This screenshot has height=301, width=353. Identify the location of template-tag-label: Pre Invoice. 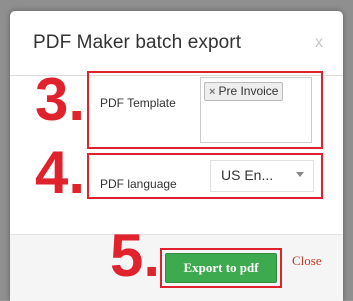
(248, 91).